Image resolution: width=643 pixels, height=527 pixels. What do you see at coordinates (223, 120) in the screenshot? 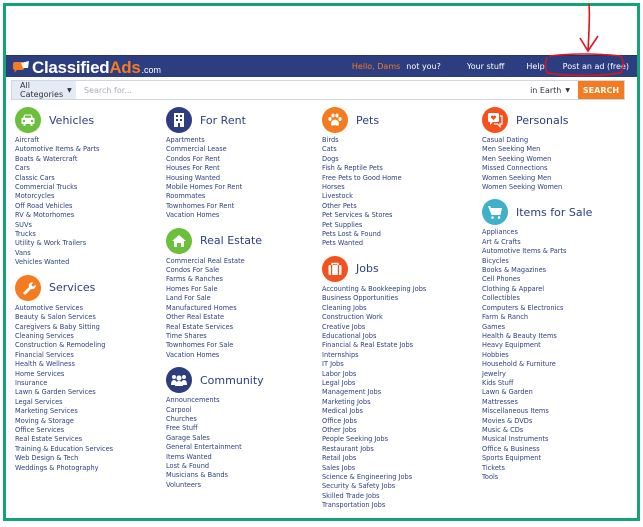
I see `category-title: For Rent` at bounding box center [223, 120].